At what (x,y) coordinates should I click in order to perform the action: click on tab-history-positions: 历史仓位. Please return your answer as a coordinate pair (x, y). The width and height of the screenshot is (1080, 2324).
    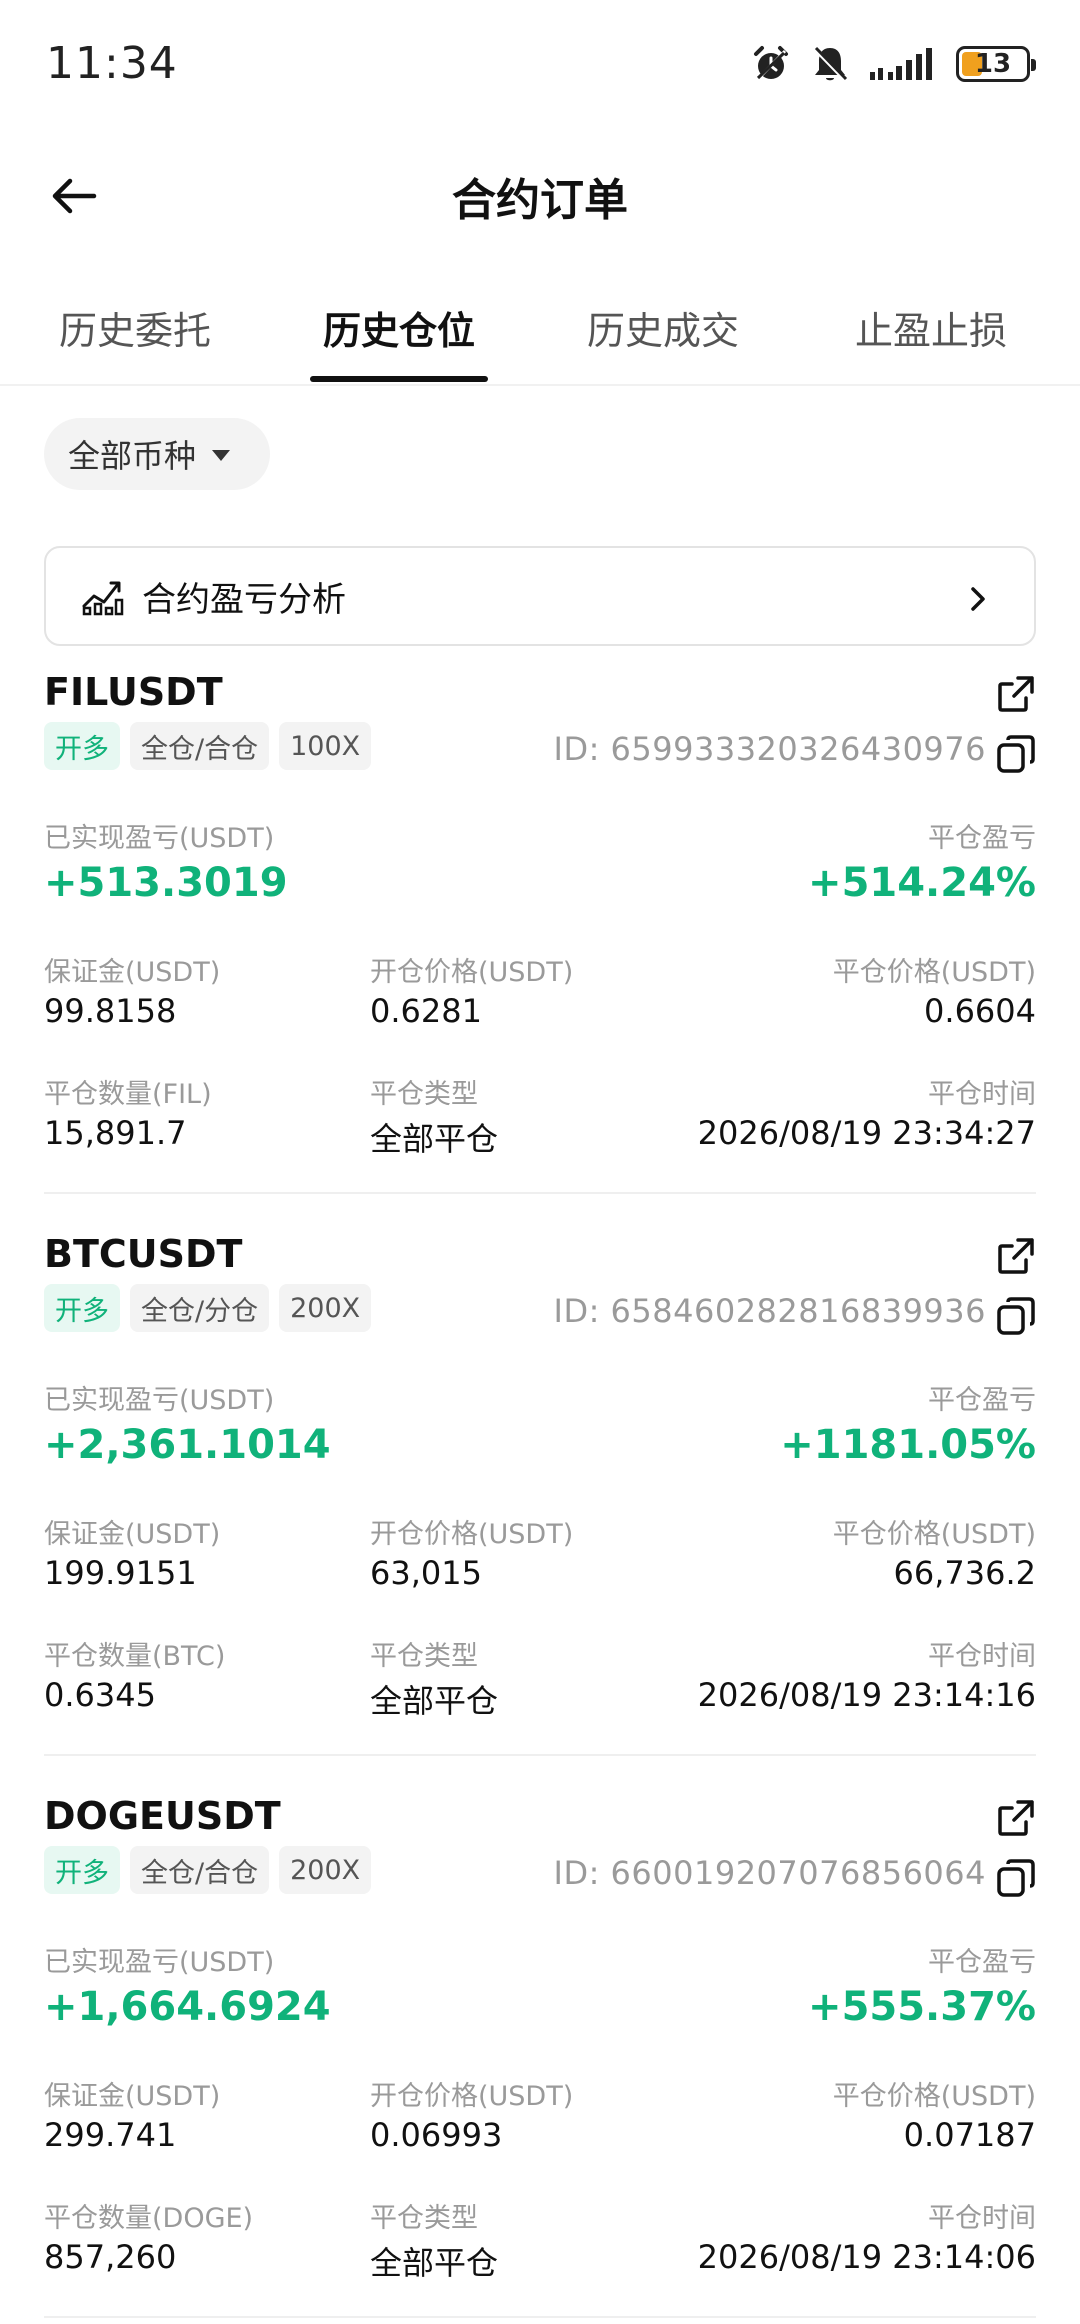
    Looking at the image, I should click on (399, 327).